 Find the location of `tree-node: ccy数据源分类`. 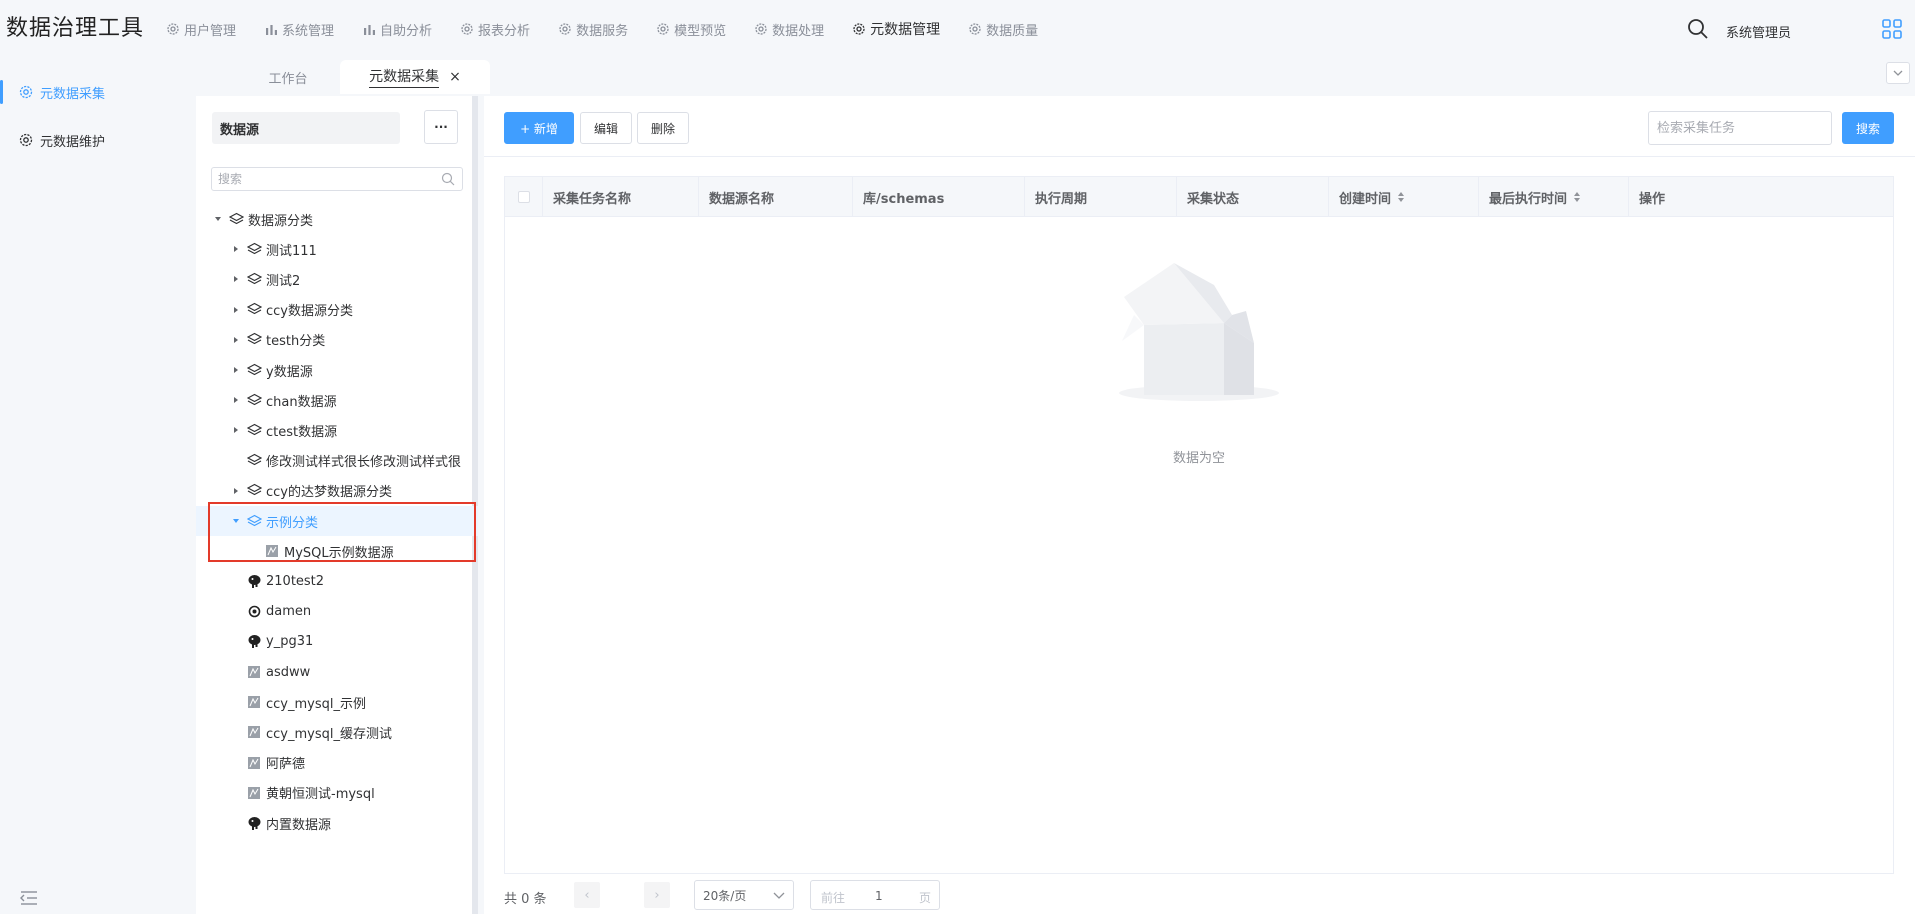

tree-node: ccy数据源分类 is located at coordinates (337, 310).